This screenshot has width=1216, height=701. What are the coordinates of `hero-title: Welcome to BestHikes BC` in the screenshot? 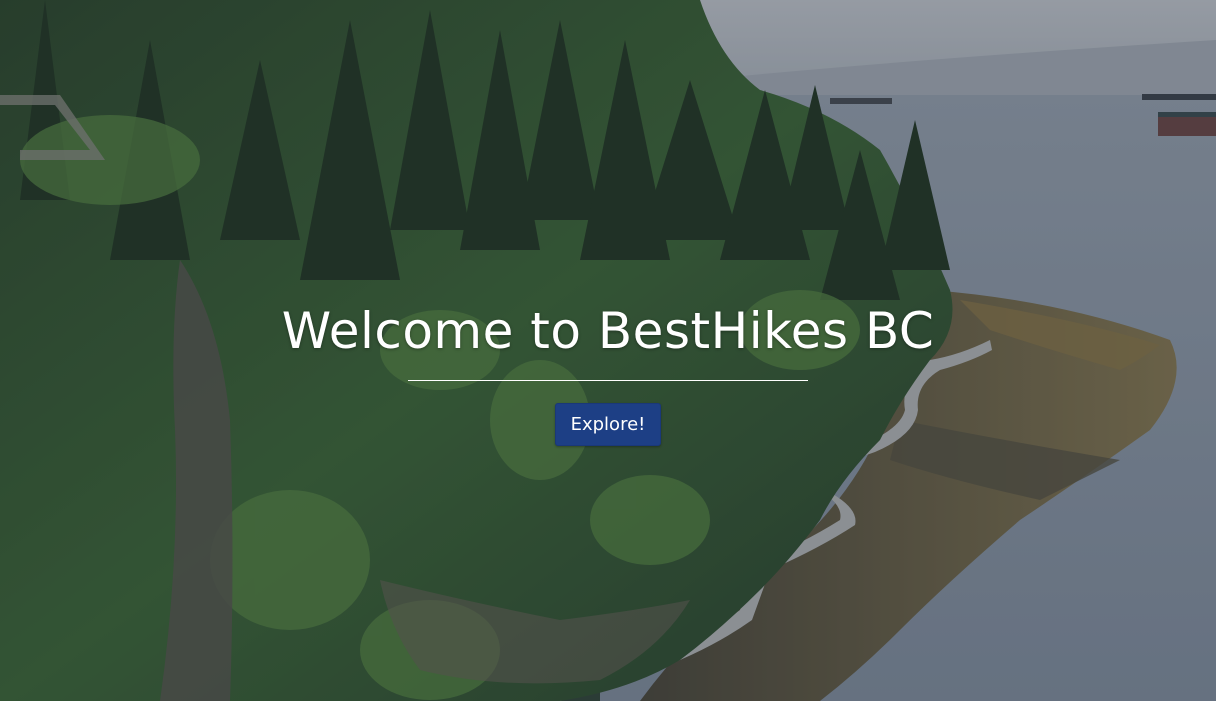 It's located at (608, 331).